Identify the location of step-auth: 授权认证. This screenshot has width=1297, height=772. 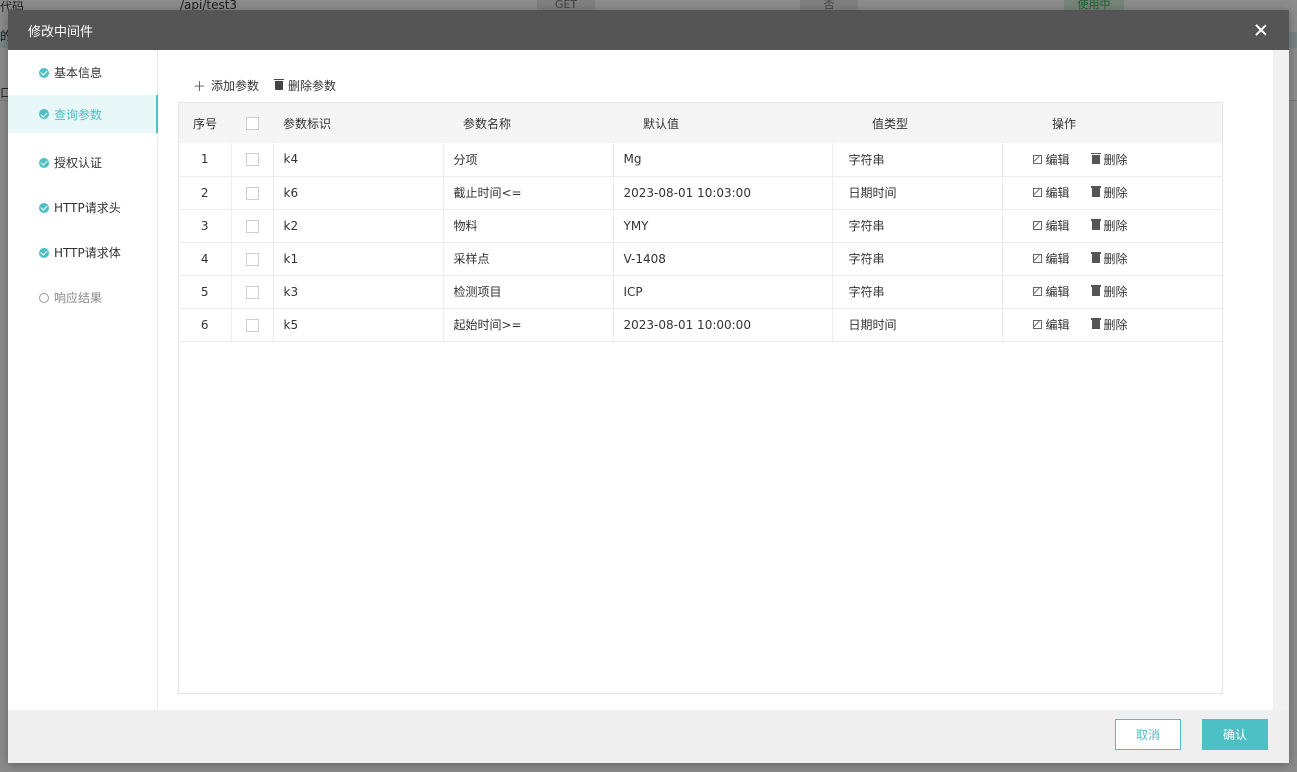
(82, 162).